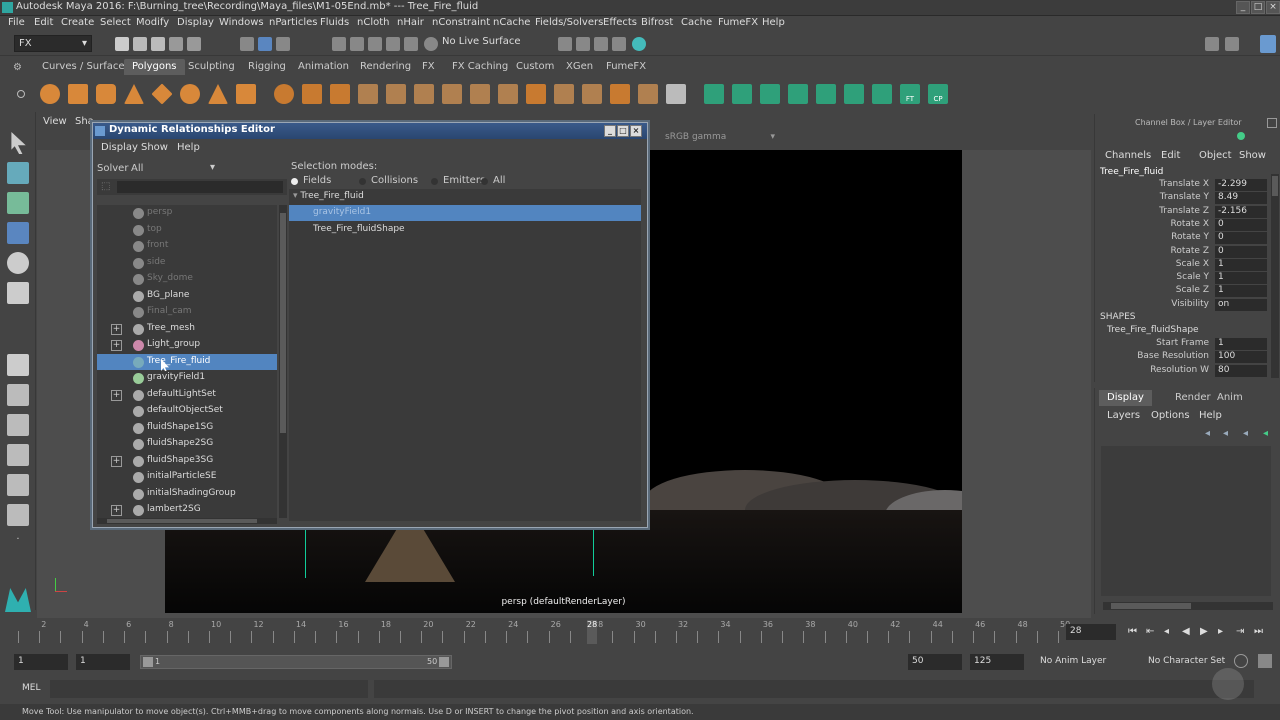 This screenshot has width=1280, height=720. Describe the element at coordinates (714, 94) in the screenshot. I see `fumefx-grid-icon` at that location.